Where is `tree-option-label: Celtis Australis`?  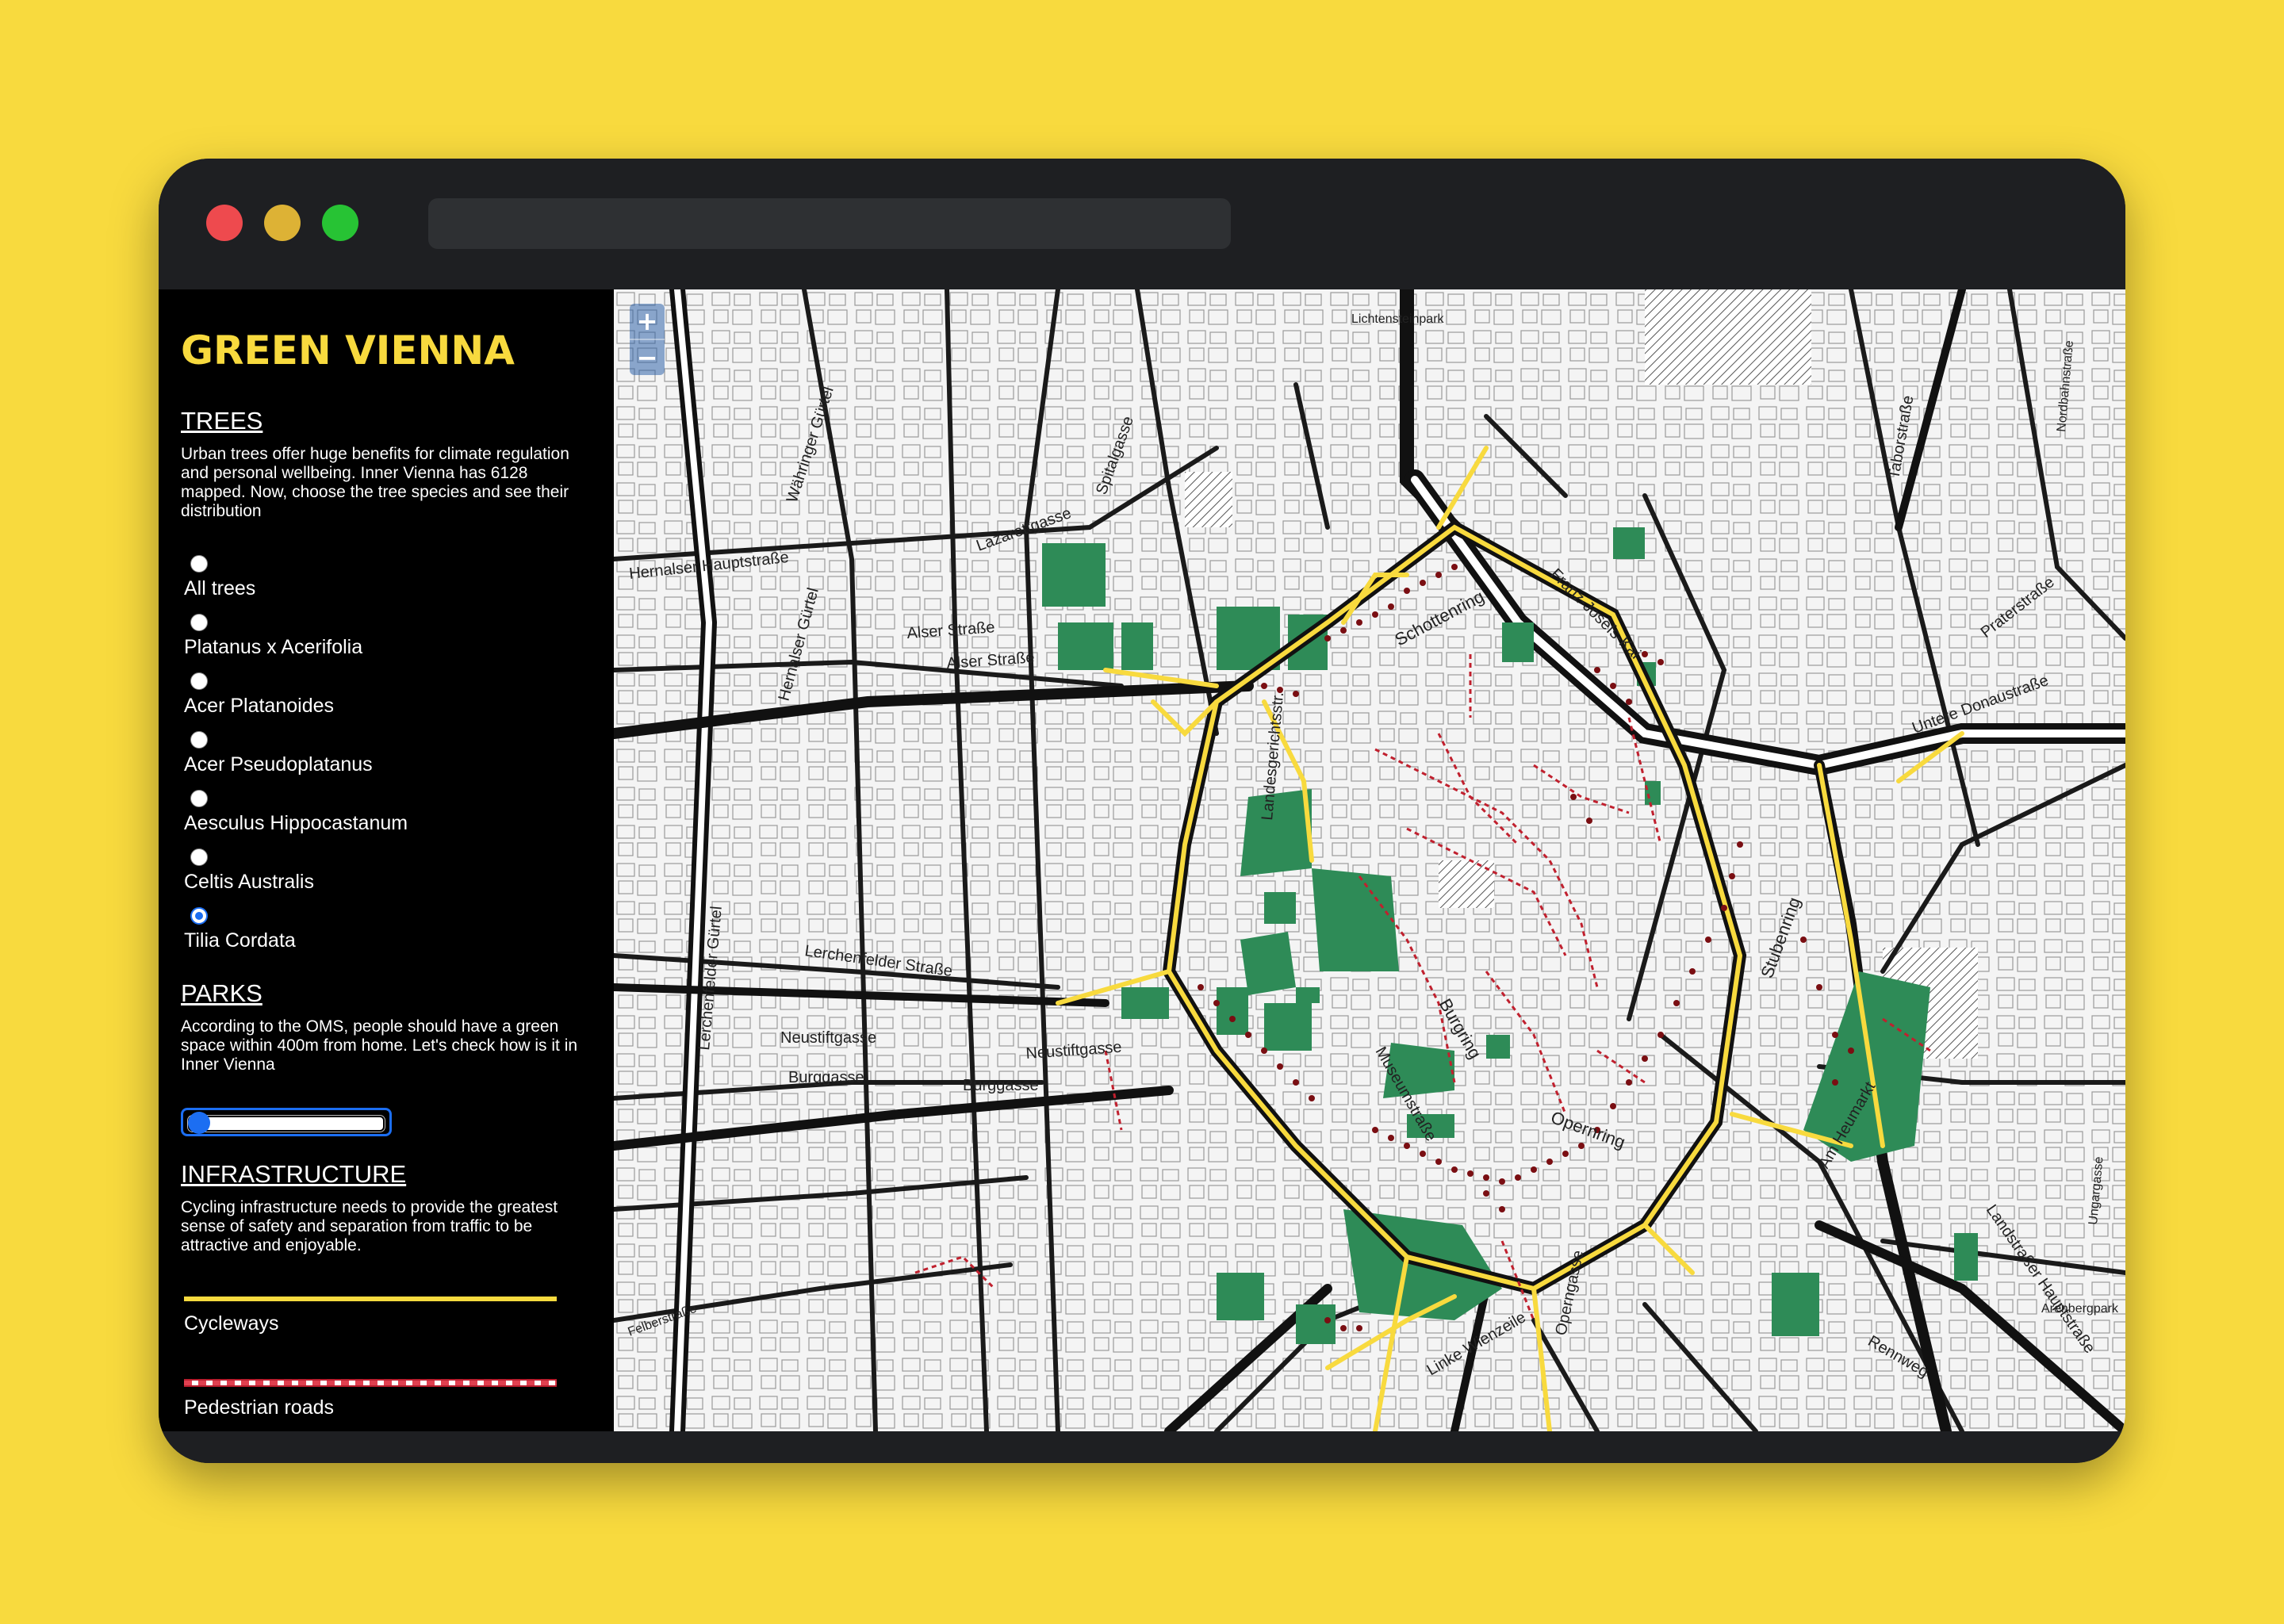 tree-option-label: Celtis Australis is located at coordinates (249, 882).